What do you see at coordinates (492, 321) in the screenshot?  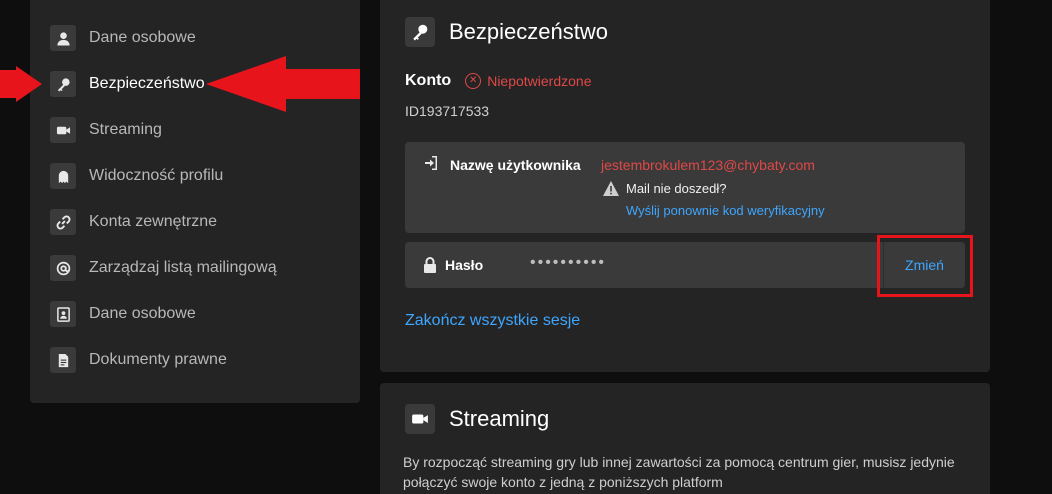 I see `end-all-sessions-link: Zakończ wszystkie sesje` at bounding box center [492, 321].